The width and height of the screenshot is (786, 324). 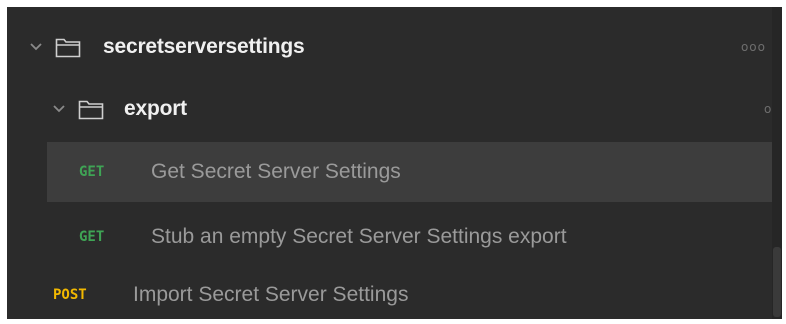 What do you see at coordinates (155, 108) in the screenshot?
I see `folder-name: export` at bounding box center [155, 108].